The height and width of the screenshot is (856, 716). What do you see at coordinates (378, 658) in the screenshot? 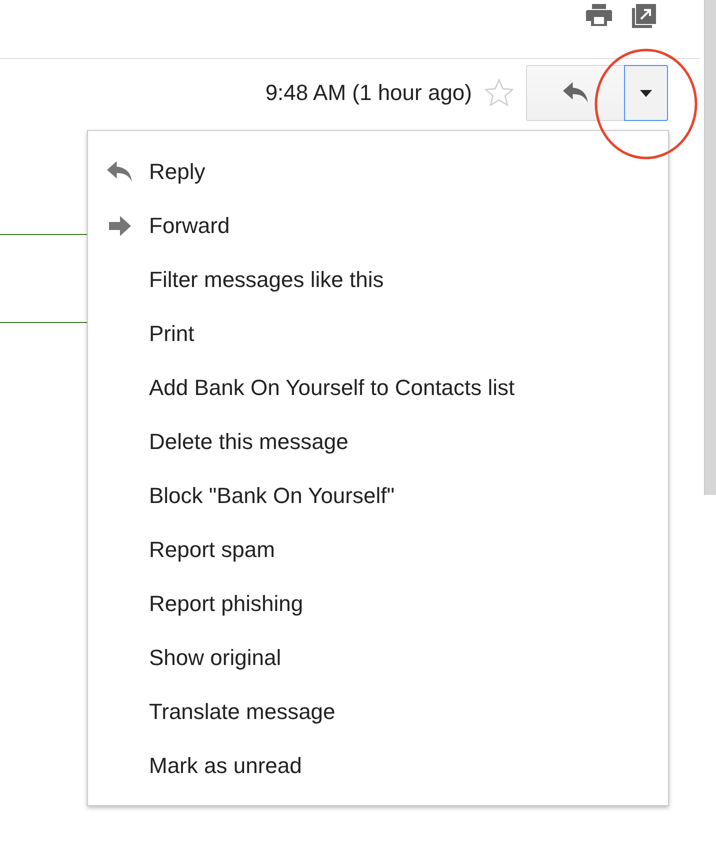
I see `menu-item: Show original` at bounding box center [378, 658].